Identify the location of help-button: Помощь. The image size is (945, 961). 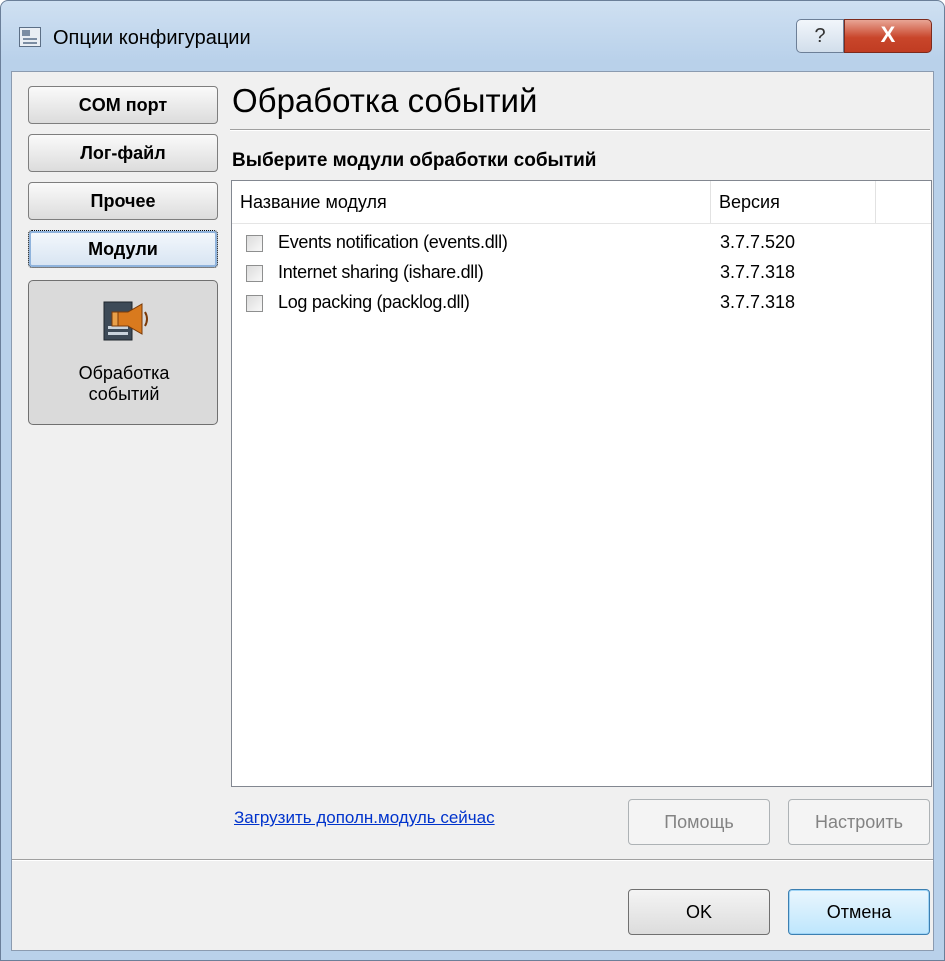
(699, 822).